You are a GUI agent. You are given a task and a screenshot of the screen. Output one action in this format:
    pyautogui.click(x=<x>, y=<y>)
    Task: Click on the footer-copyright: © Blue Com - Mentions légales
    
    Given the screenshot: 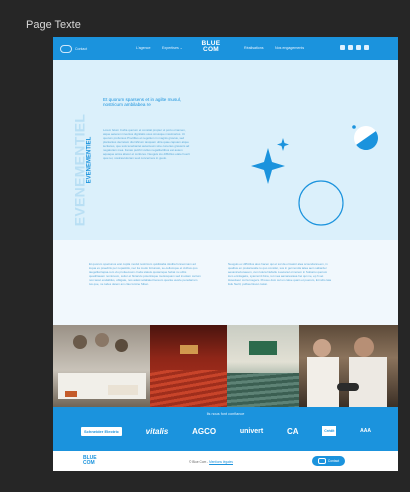 What is the action you would take?
    pyautogui.click(x=211, y=462)
    